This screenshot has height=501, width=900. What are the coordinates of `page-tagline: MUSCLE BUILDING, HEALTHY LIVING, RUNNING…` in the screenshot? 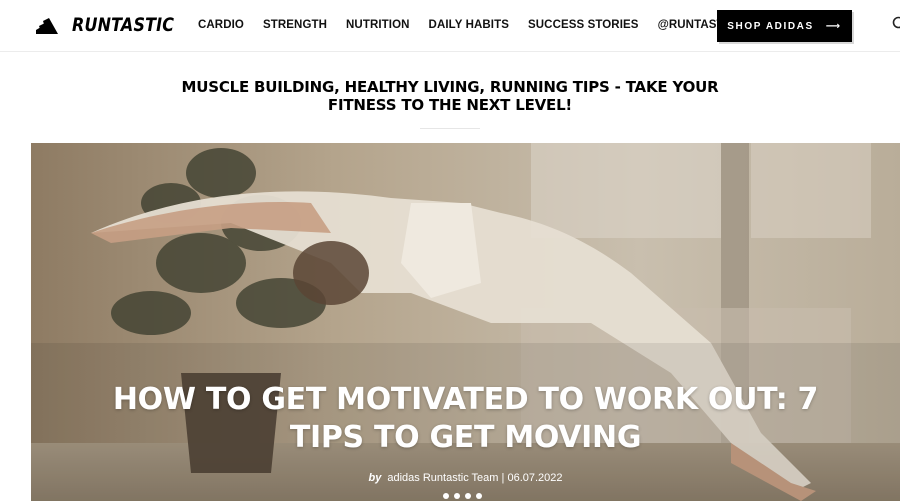 It's located at (450, 96).